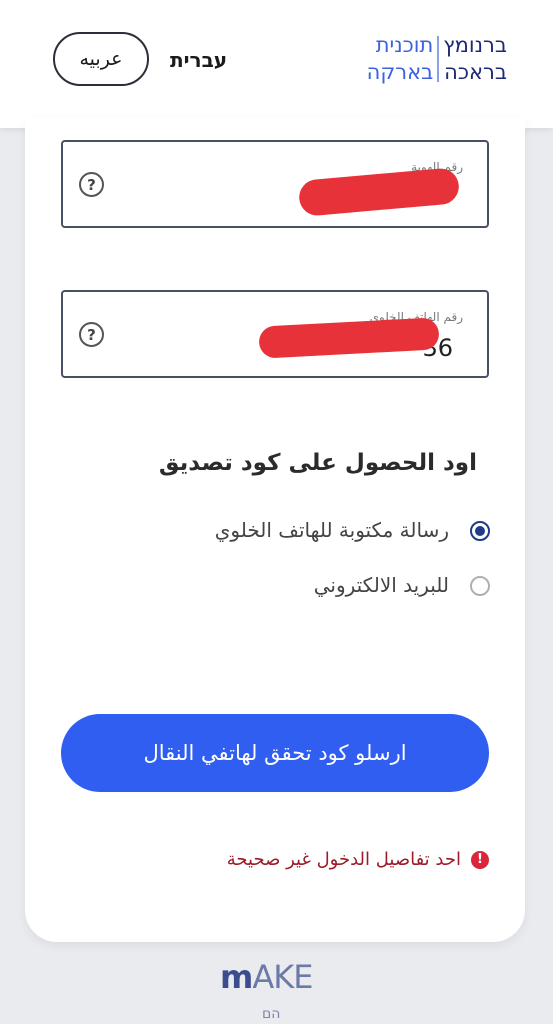  Describe the element at coordinates (275, 184) in the screenshot. I see `id-number-field: رقم الهوية ?` at that location.